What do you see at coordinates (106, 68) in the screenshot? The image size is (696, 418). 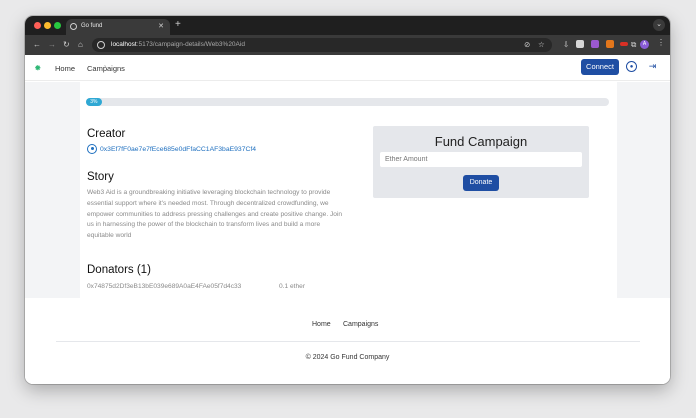 I see `nav-campaigns-link: Campaigns` at bounding box center [106, 68].